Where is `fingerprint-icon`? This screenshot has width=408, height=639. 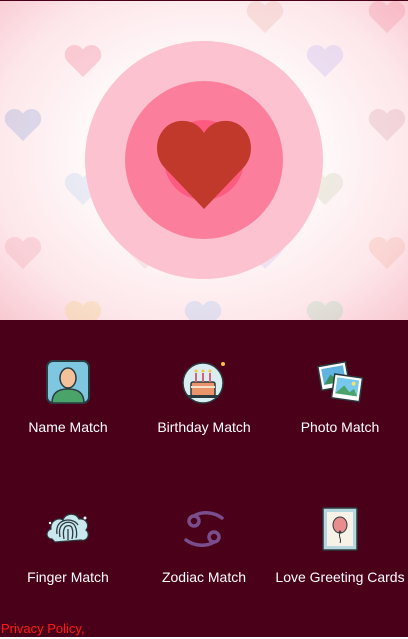
fingerprint-icon is located at coordinates (67, 528).